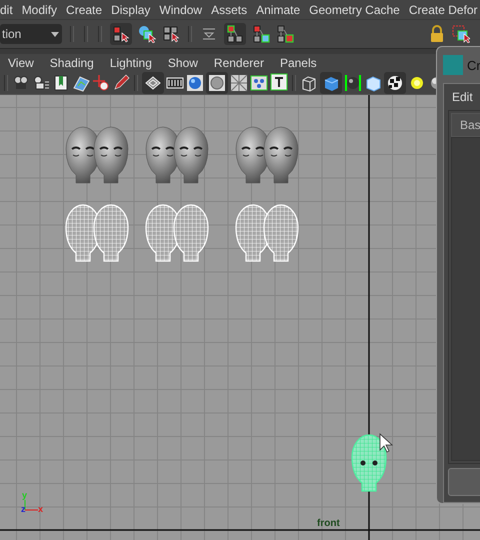 The width and height of the screenshot is (480, 540). What do you see at coordinates (6, 9) in the screenshot?
I see `menu-item: dit` at bounding box center [6, 9].